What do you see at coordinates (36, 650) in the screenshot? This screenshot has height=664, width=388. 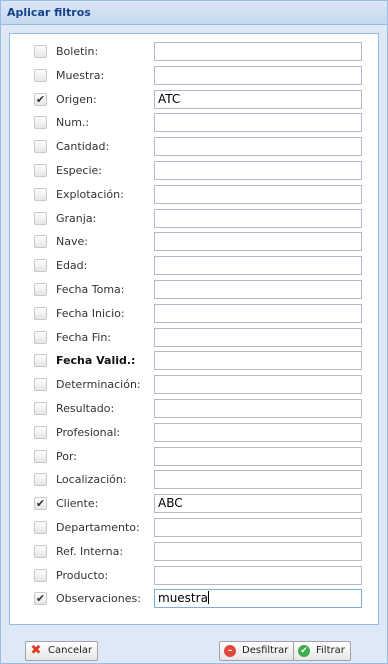 I see `cancel-icon: ✖` at bounding box center [36, 650].